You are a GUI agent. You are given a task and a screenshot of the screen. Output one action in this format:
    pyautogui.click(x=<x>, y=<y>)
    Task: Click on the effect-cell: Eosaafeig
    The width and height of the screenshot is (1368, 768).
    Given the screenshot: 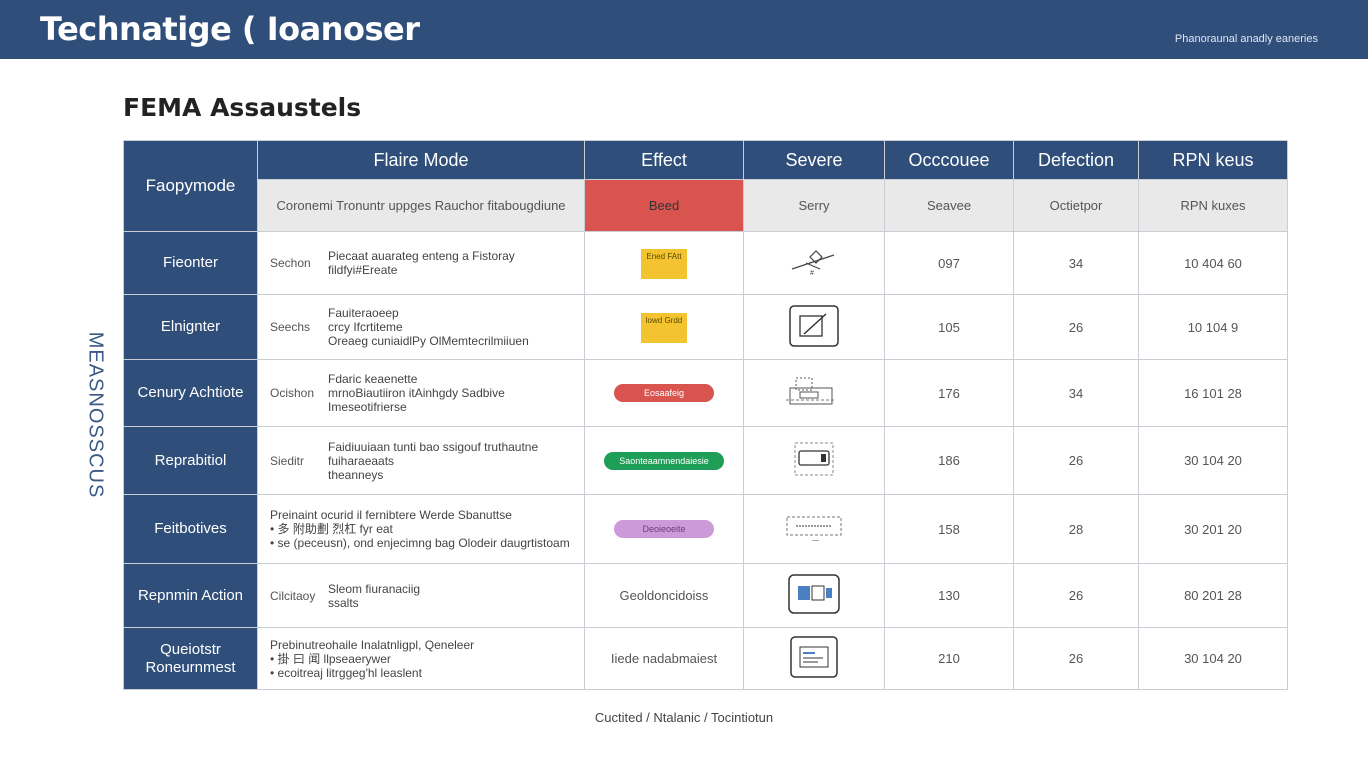 What is the action you would take?
    pyautogui.click(x=664, y=393)
    